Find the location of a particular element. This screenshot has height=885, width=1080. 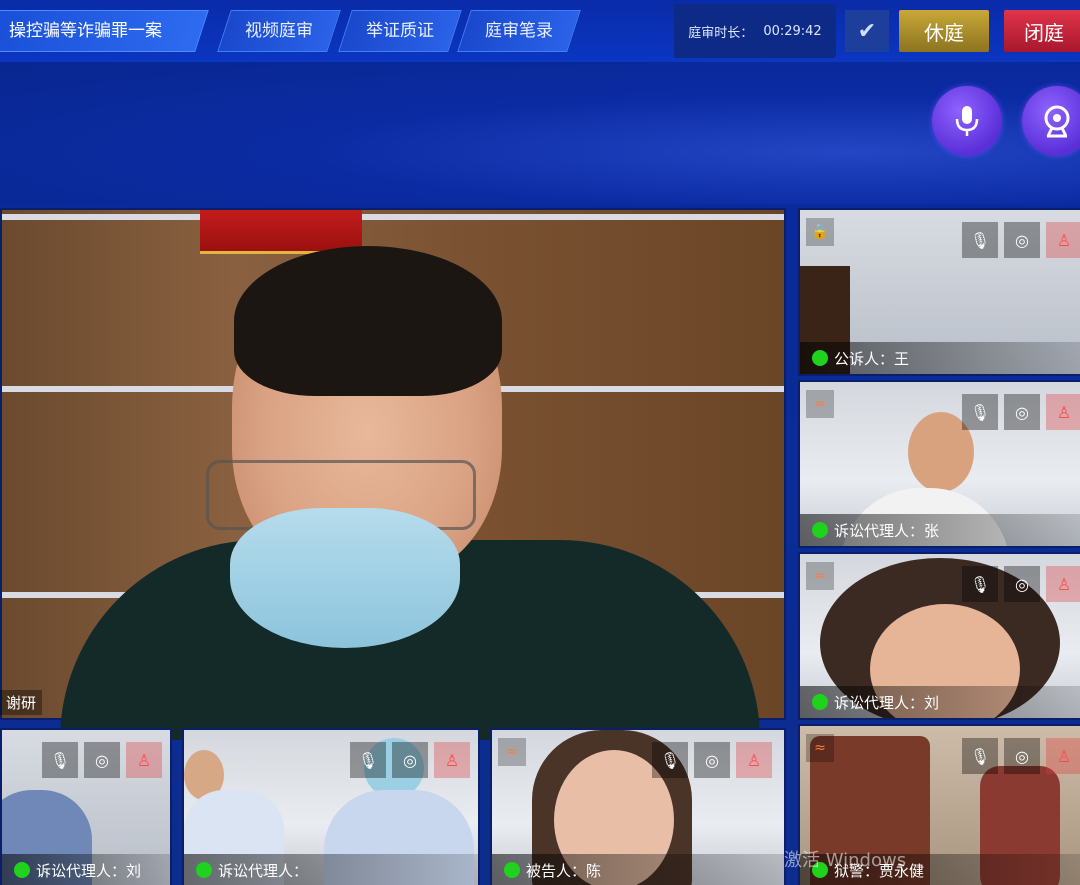

video-tile-prosecutor: 🔒 🎙 ◎ ♙ 公诉人：王 is located at coordinates (939, 292).